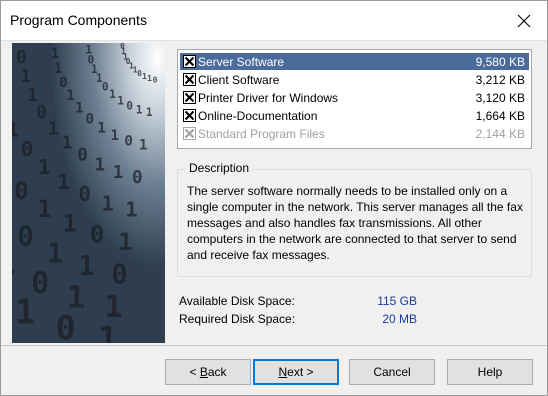  What do you see at coordinates (392, 372) in the screenshot?
I see `cancel-button: Cancel` at bounding box center [392, 372].